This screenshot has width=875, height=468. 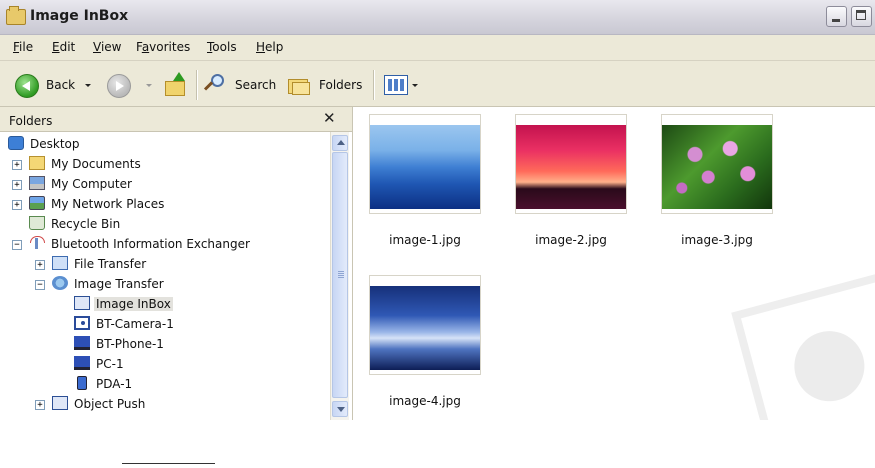 I want to click on menu-view: View, so click(x=107, y=47).